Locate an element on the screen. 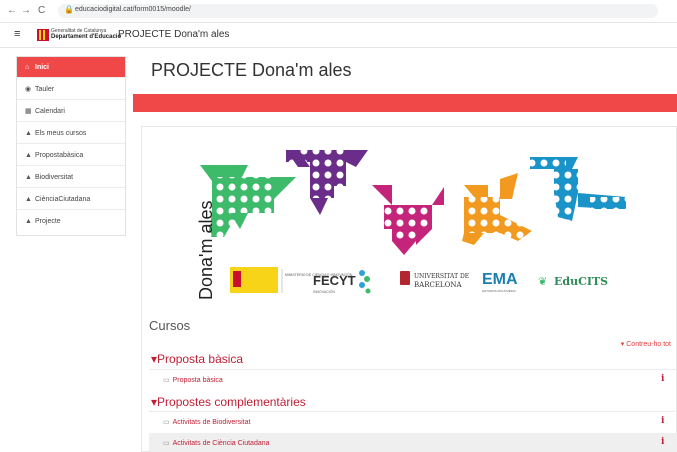  sidebar-item-propostabasica: ▲ Propostabàsica is located at coordinates (71, 155).